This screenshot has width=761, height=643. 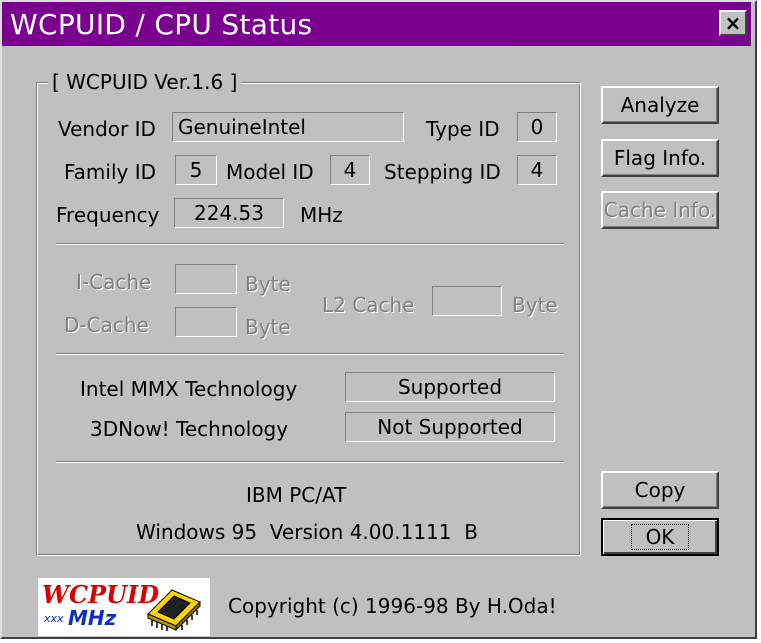 What do you see at coordinates (368, 305) in the screenshot?
I see `l2cache-label: L2 Cache` at bounding box center [368, 305].